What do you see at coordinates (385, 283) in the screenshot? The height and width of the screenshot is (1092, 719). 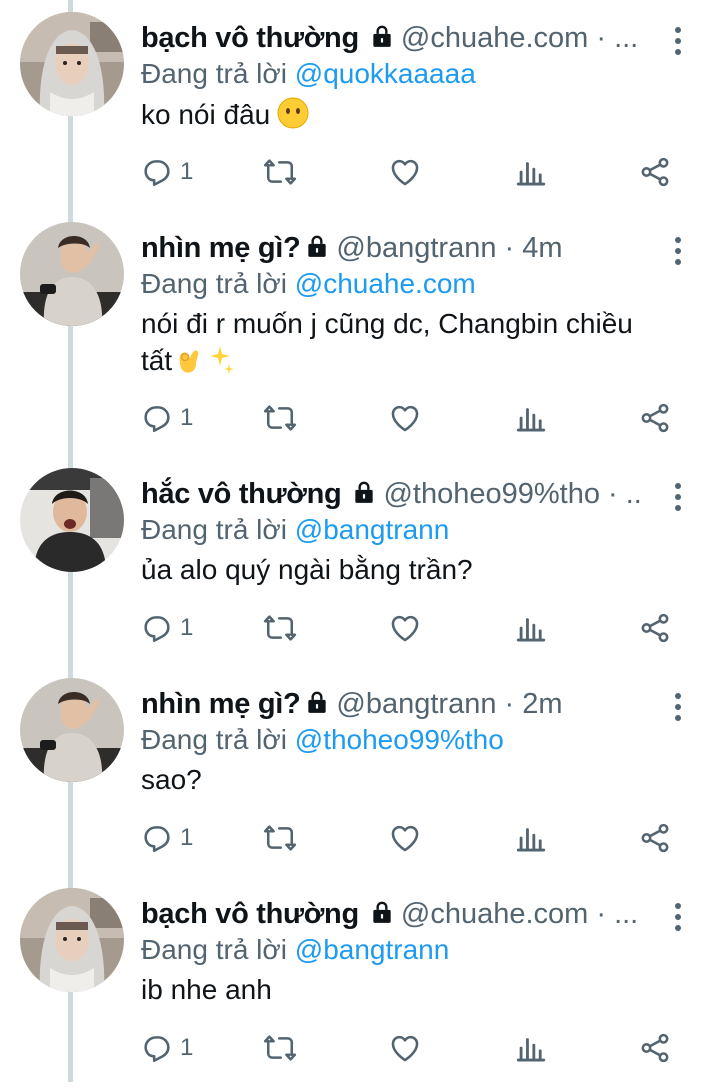 I see `mention-link: @chuahe.com` at bounding box center [385, 283].